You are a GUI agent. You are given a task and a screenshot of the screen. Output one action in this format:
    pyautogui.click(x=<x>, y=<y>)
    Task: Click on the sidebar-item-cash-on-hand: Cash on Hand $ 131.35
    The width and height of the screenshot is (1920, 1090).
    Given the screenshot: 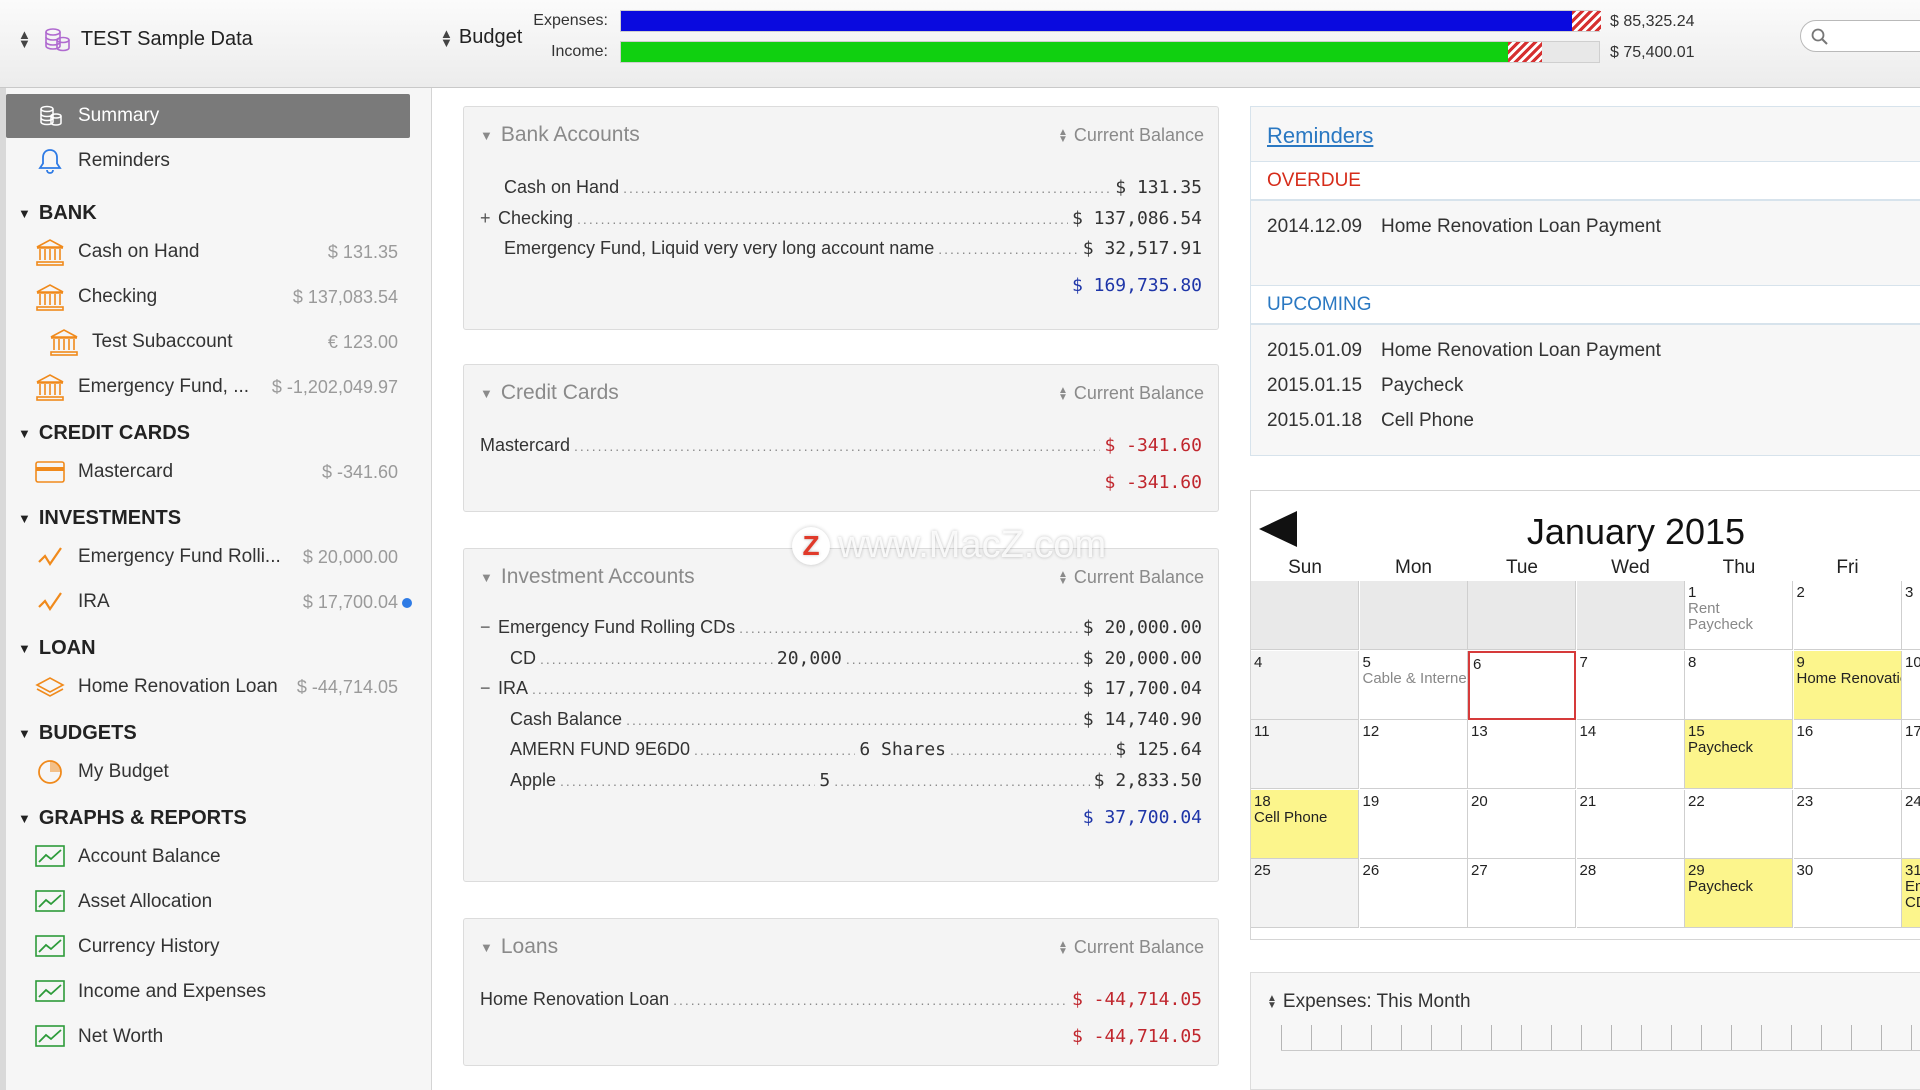 What is the action you would take?
    pyautogui.click(x=208, y=252)
    